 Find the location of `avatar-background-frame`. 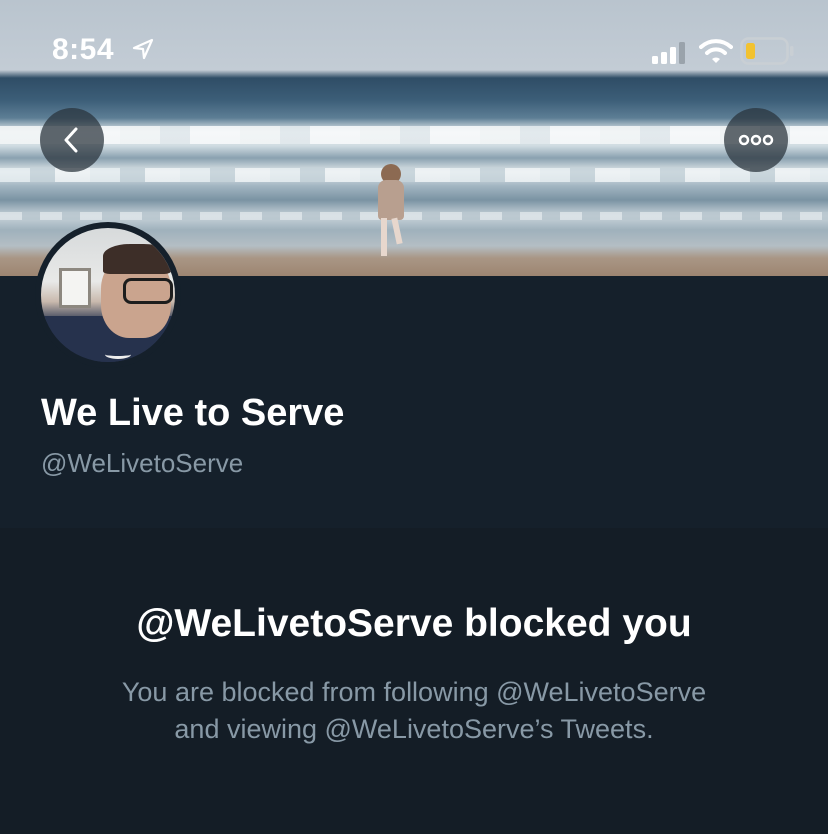

avatar-background-frame is located at coordinates (75, 288).